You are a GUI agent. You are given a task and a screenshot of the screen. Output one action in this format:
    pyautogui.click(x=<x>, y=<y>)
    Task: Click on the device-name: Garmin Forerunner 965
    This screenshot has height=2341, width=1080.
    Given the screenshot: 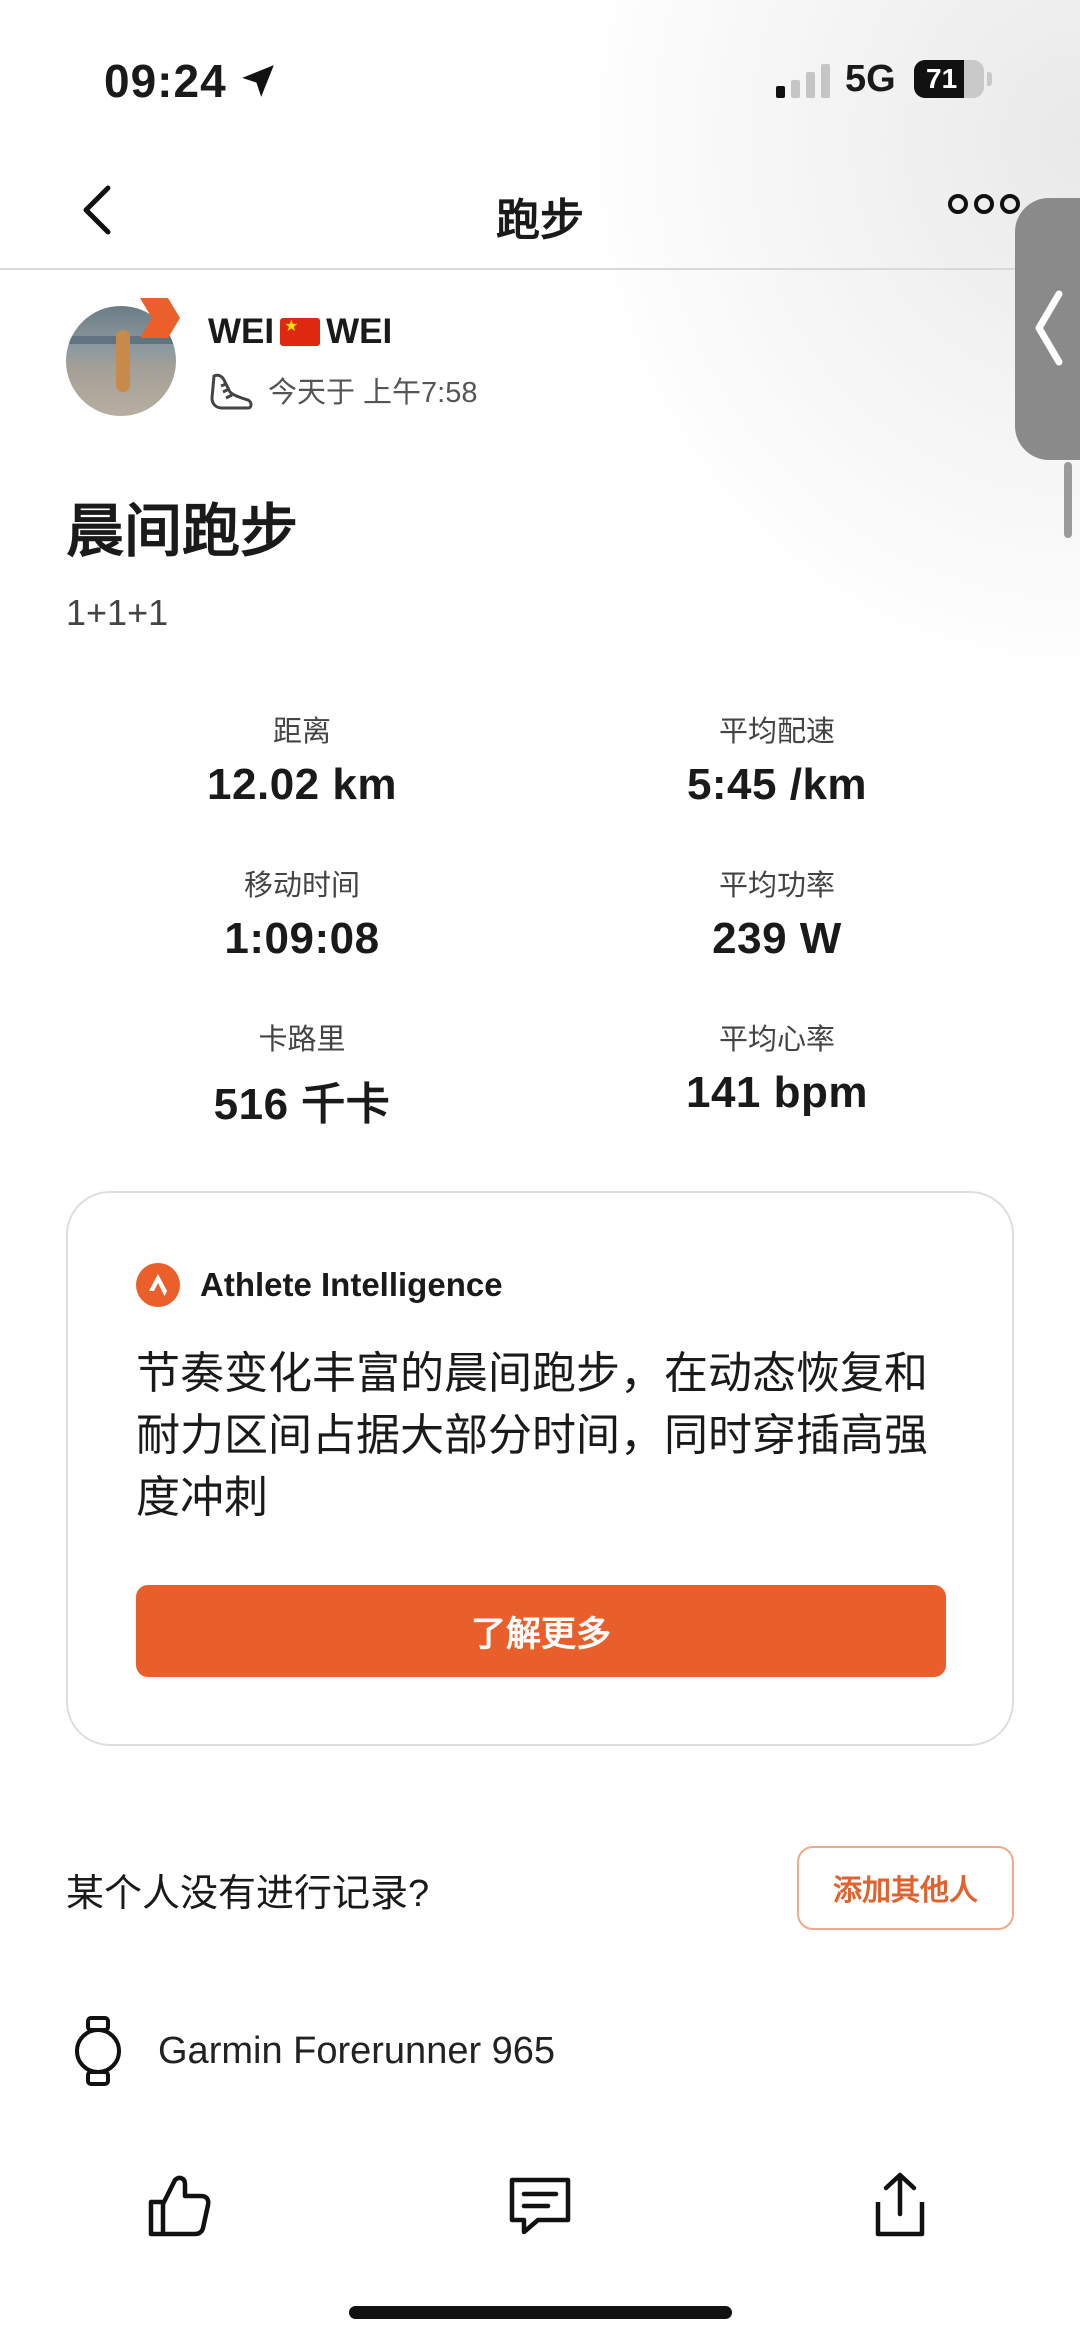 What is the action you would take?
    pyautogui.click(x=357, y=2050)
    